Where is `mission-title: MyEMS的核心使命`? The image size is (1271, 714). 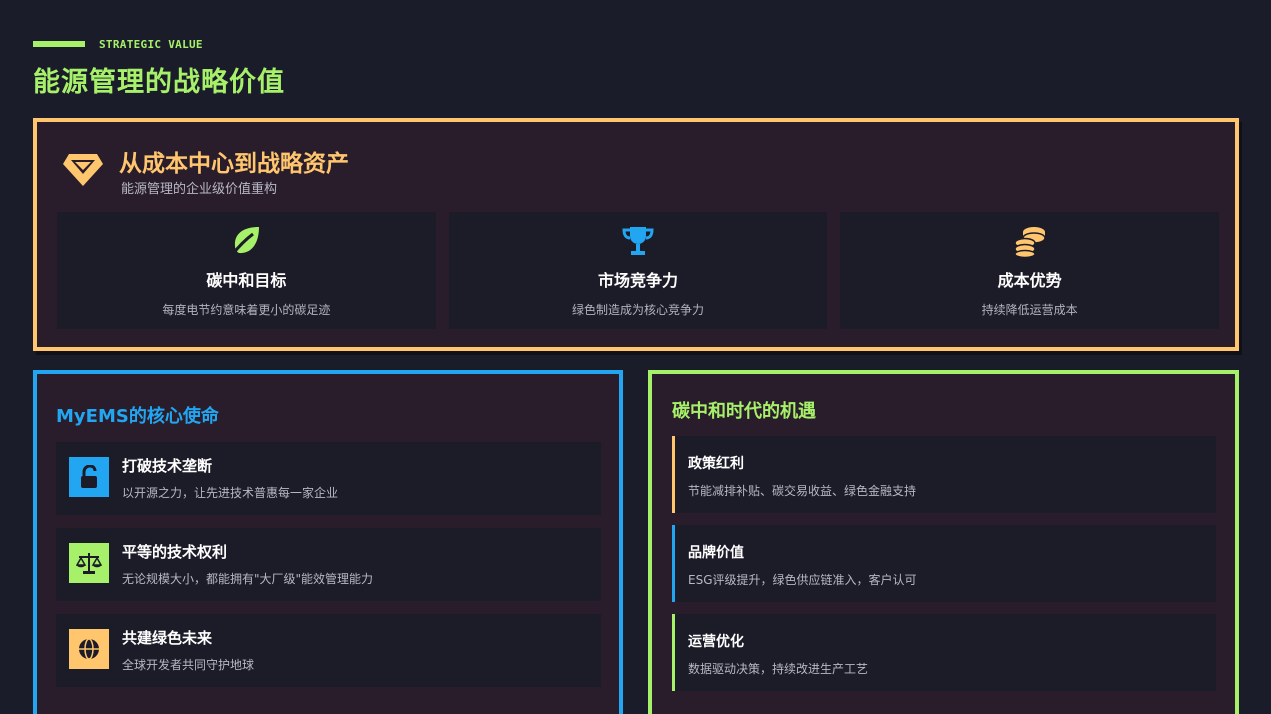
mission-title: MyEMS的核心使命 is located at coordinates (137, 416).